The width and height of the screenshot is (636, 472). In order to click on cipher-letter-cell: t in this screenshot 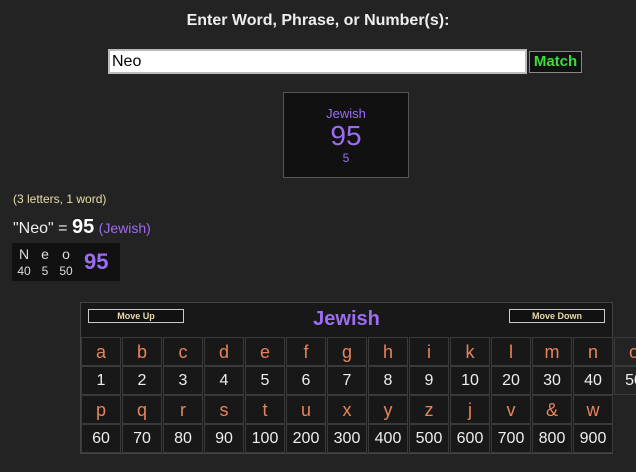, I will do `click(265, 409)`.